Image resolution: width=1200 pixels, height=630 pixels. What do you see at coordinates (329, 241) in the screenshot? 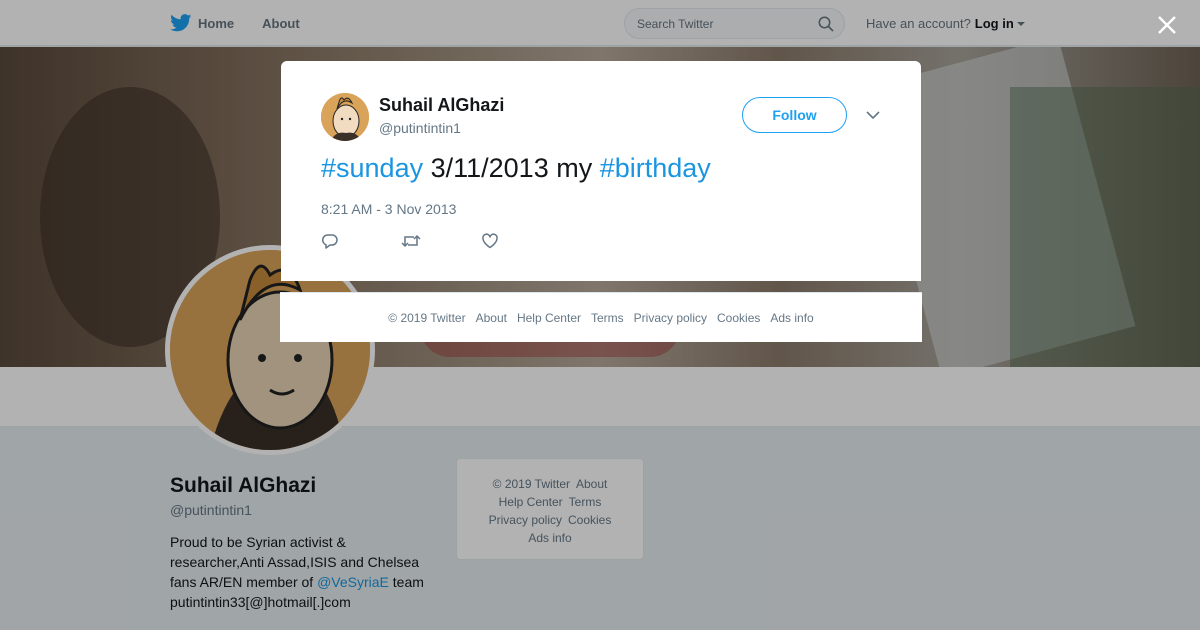
I see `reply-icon` at bounding box center [329, 241].